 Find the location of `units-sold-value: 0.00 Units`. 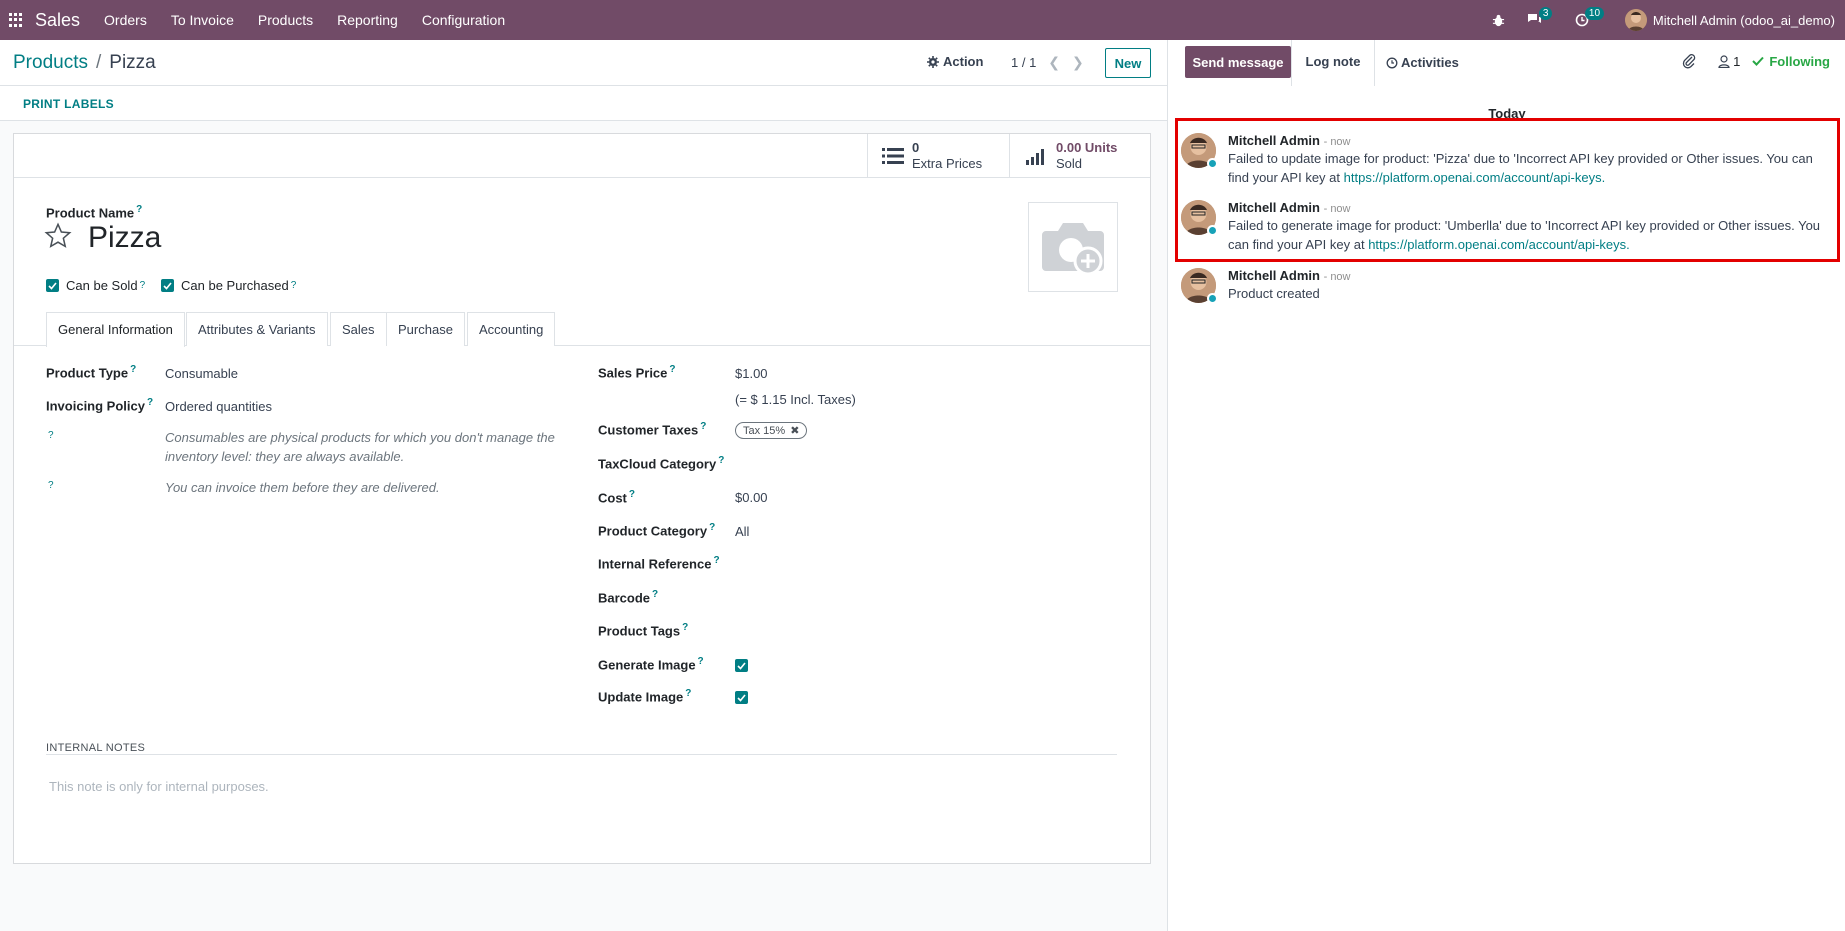

units-sold-value: 0.00 Units is located at coordinates (1087, 147).